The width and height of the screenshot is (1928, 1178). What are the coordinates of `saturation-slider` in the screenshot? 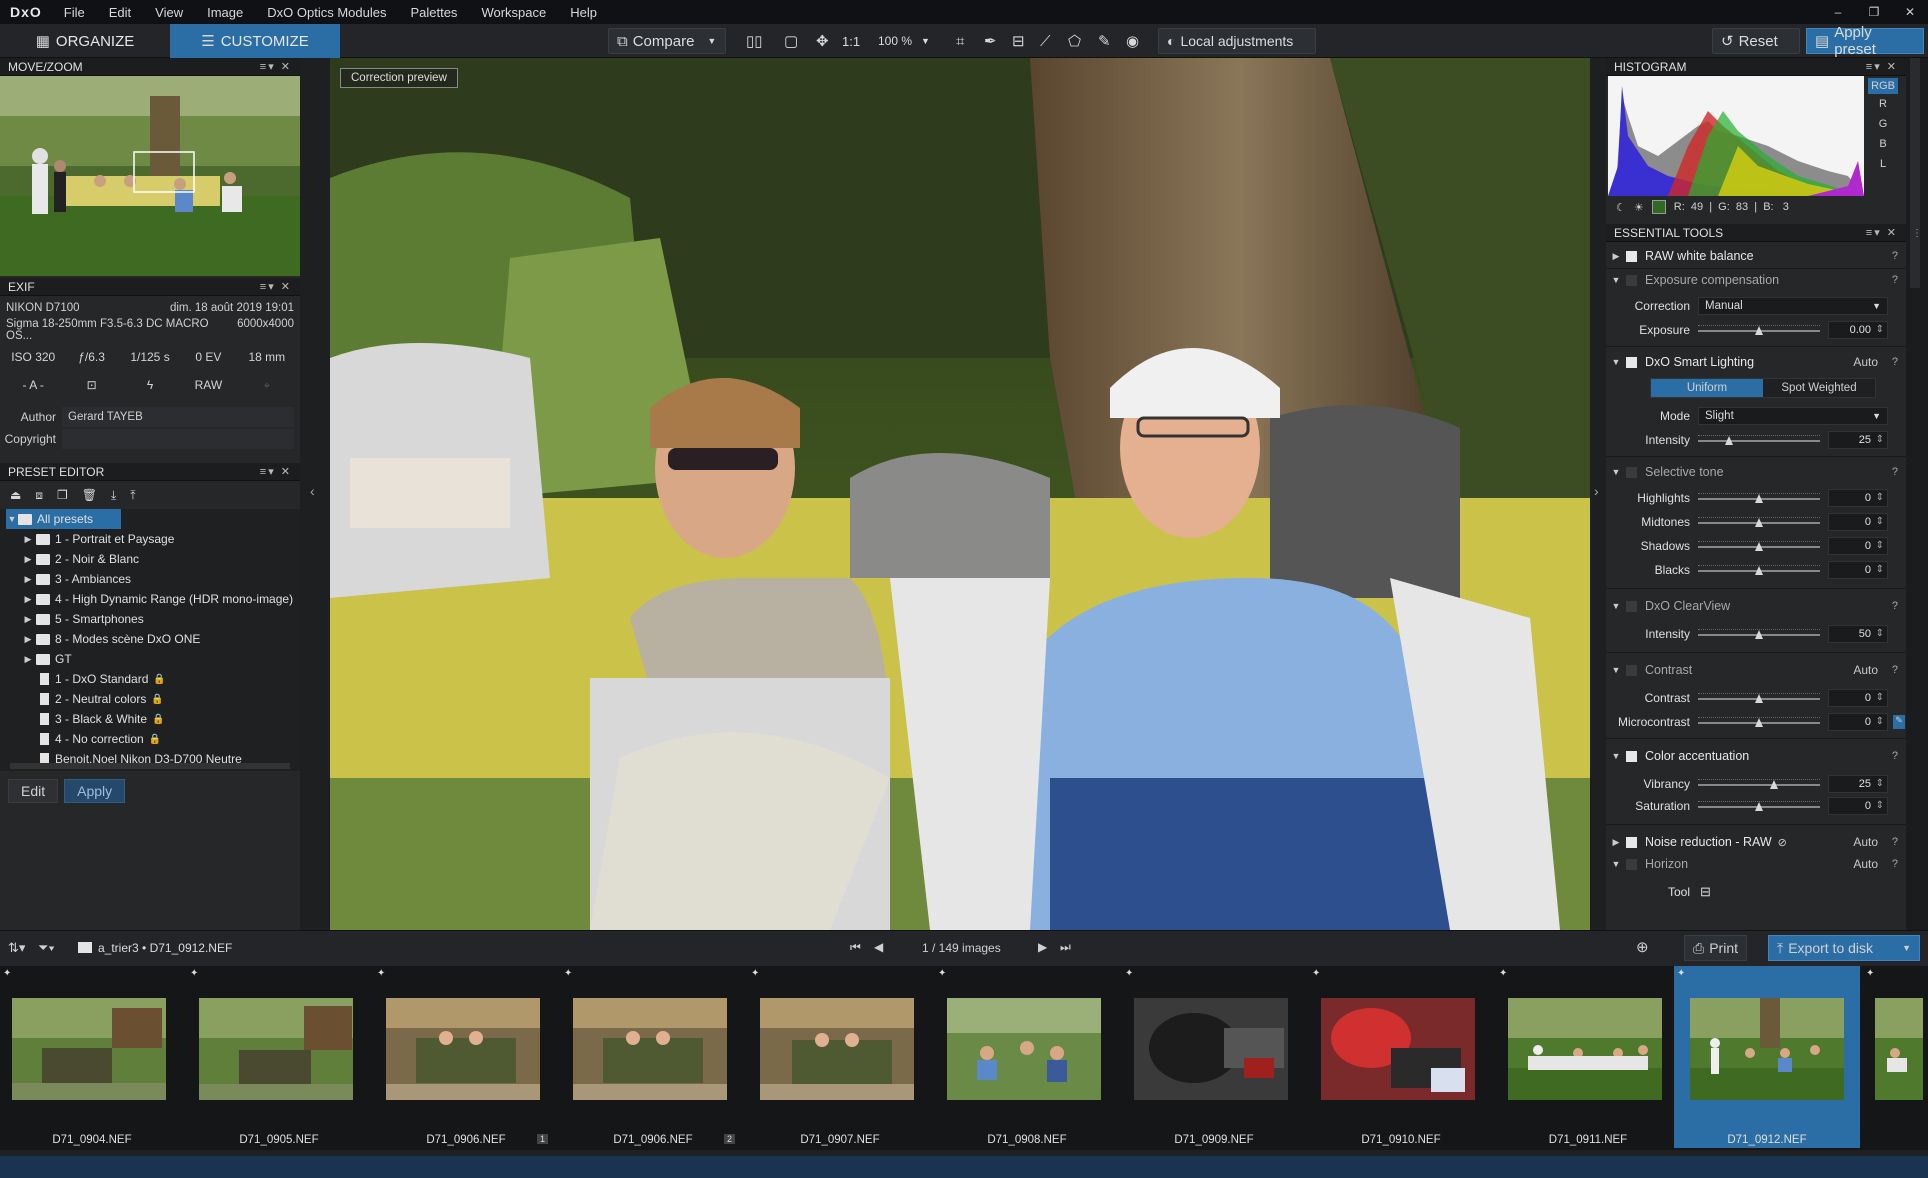 It's located at (1759, 806).